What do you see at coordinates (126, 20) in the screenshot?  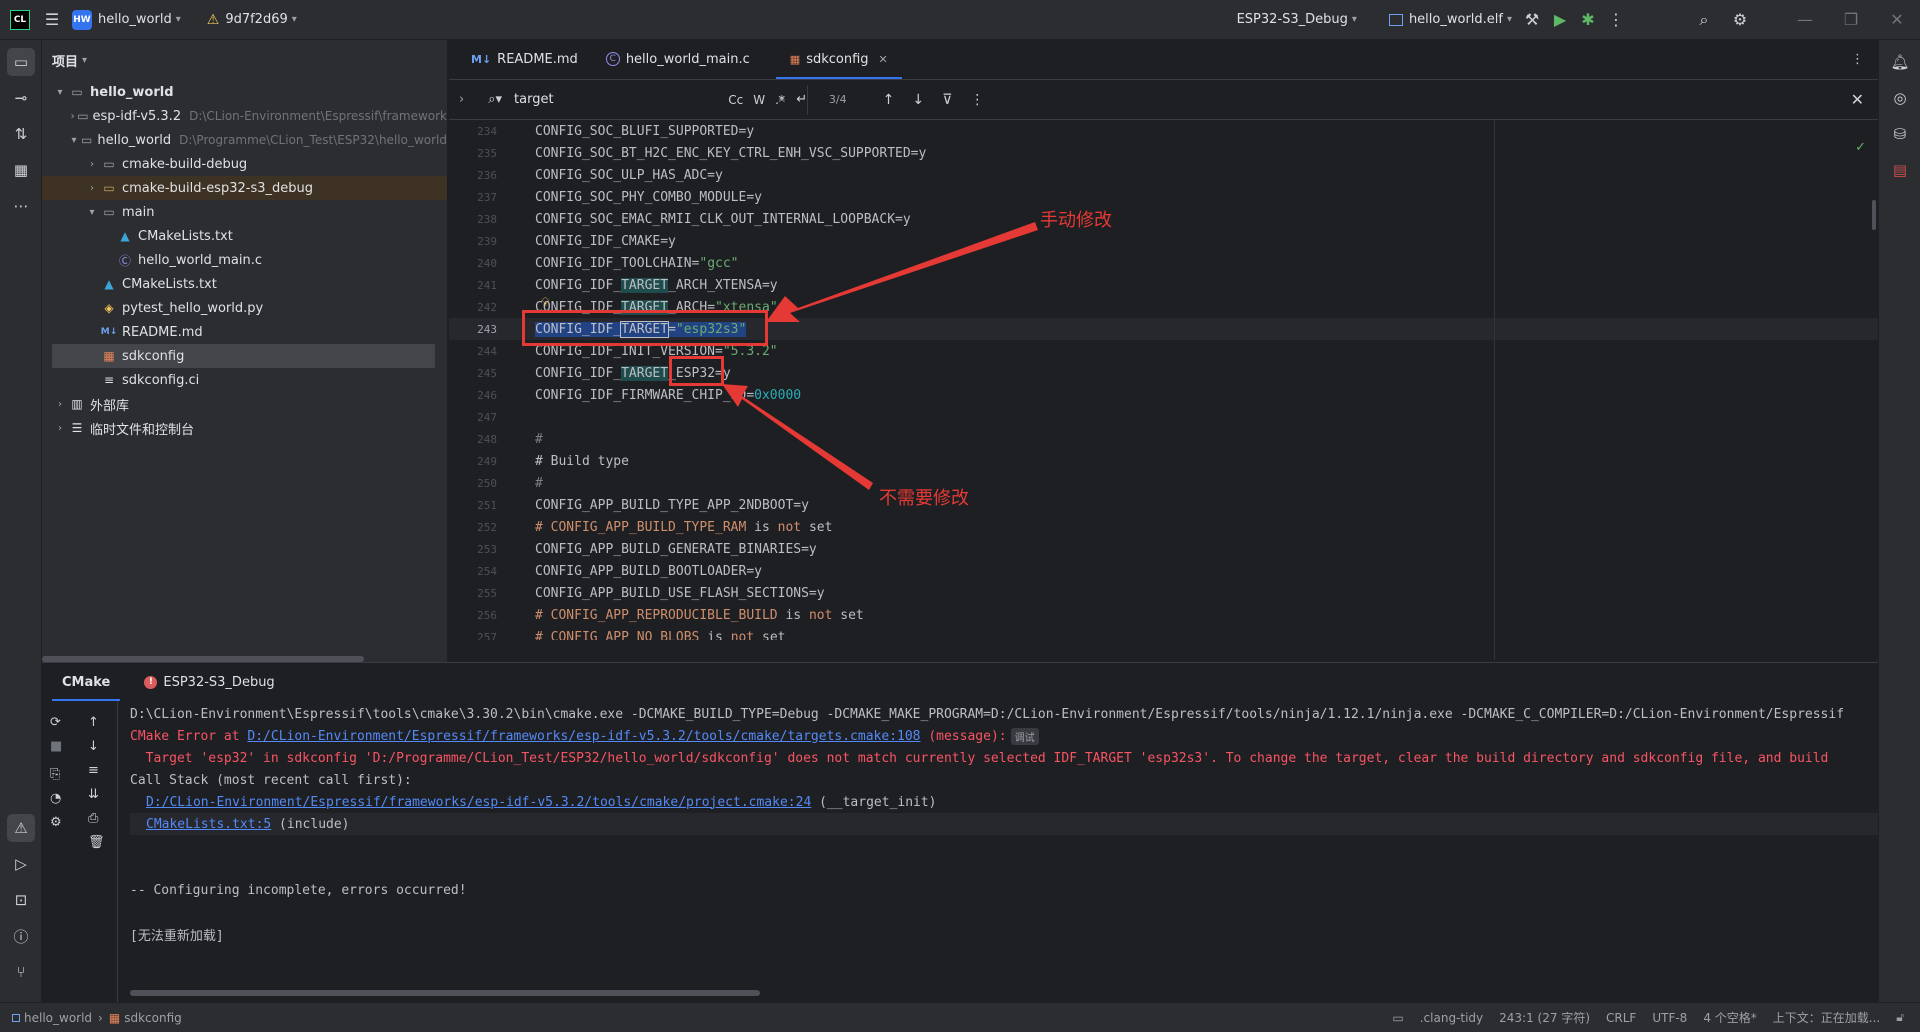 I see `project-selector: HW hello_world ▾` at bounding box center [126, 20].